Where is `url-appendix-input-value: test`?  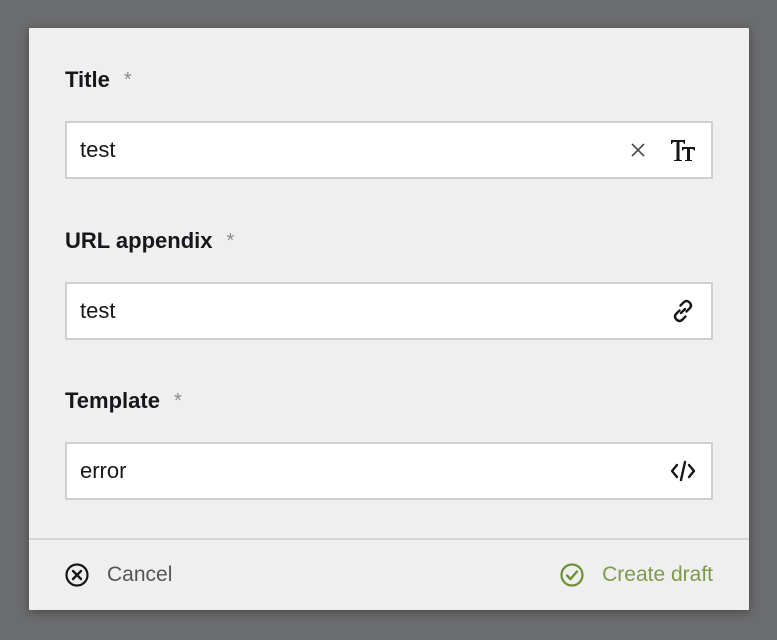
url-appendix-input-value: test is located at coordinates (361, 311).